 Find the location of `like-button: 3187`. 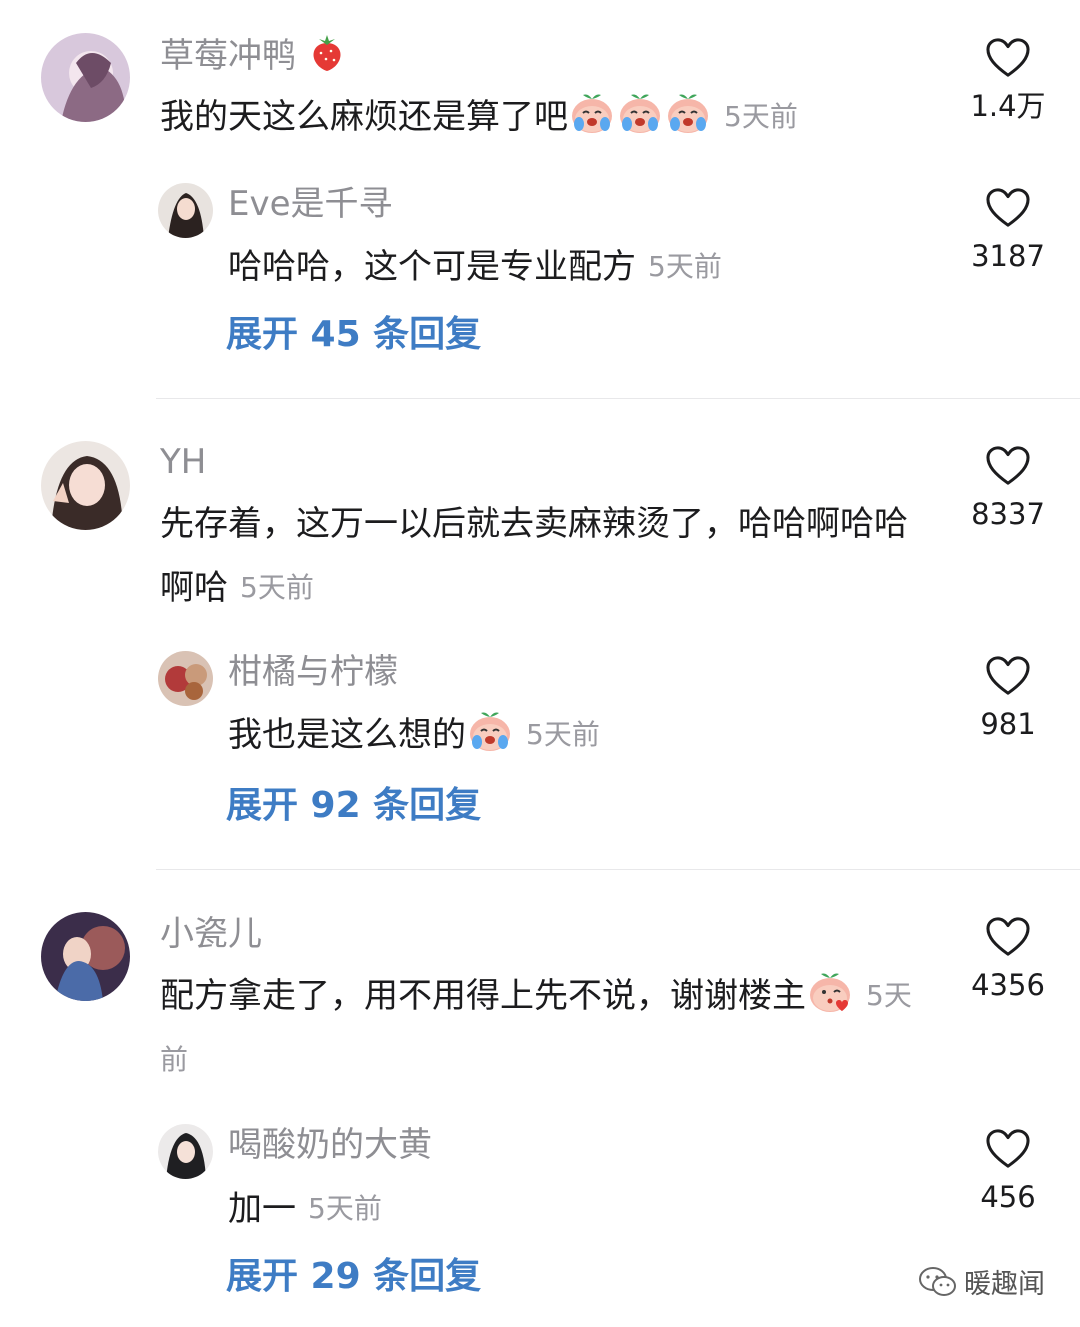

like-button: 3187 is located at coordinates (1008, 230).